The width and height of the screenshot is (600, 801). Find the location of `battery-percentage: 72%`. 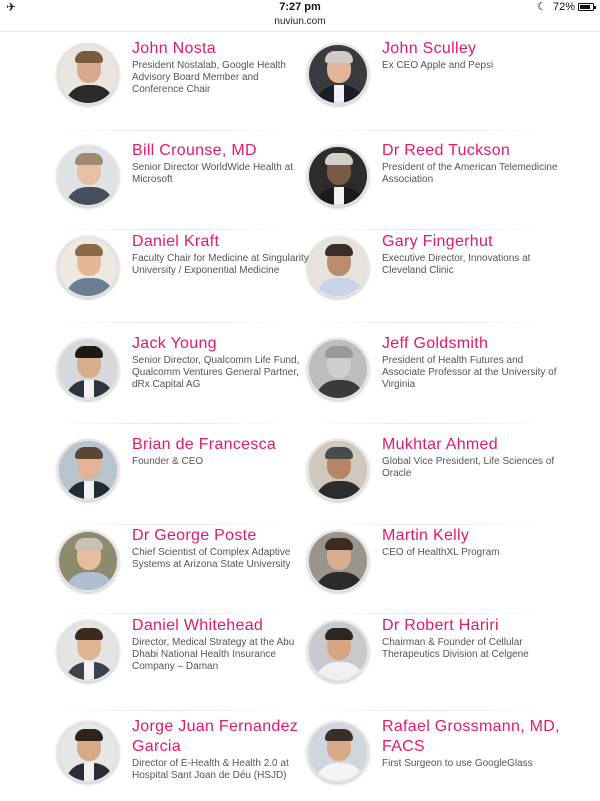

battery-percentage: 72% is located at coordinates (564, 7).